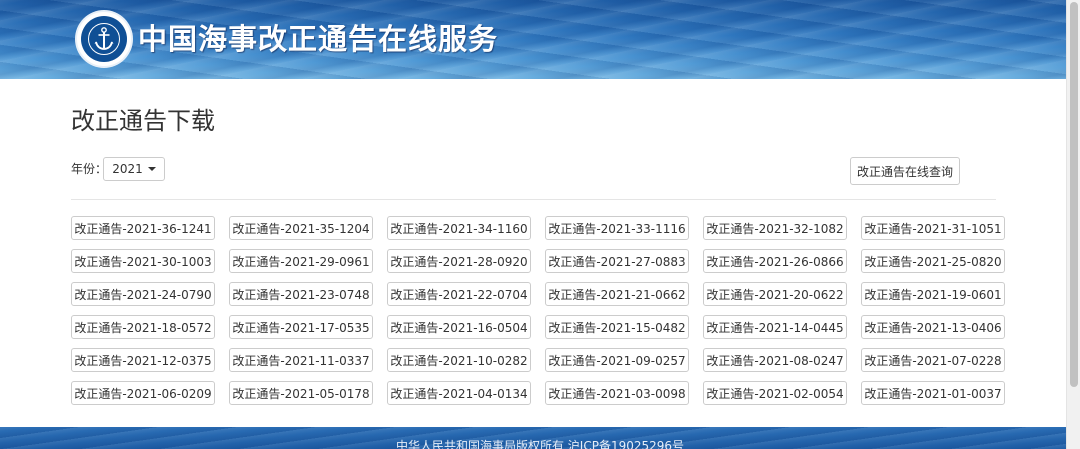 This screenshot has width=1080, height=449. I want to click on notice-download-button: 改正通告-2021-05-0178, so click(301, 393).